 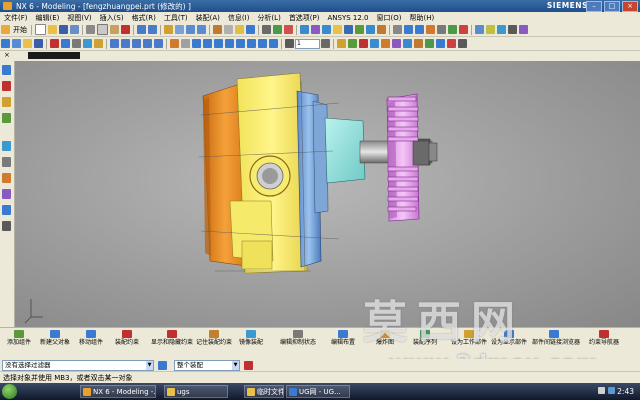 I want to click on select-all-icon, so click(x=248, y=365).